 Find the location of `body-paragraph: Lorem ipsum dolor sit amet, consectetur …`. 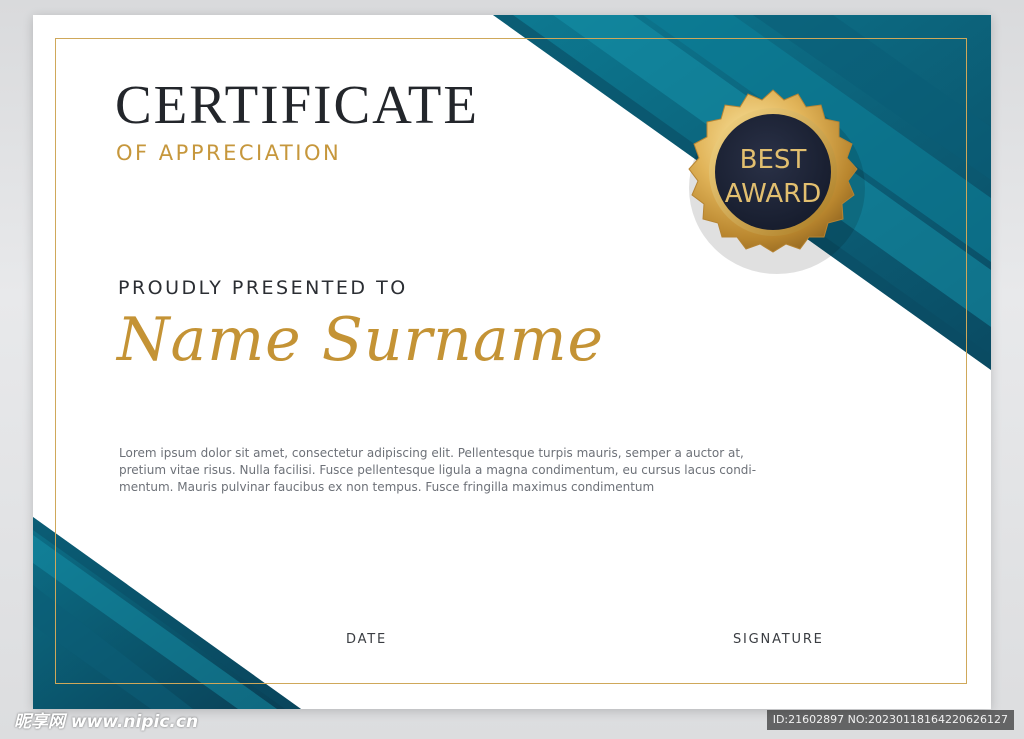

body-paragraph: Lorem ipsum dolor sit amet, consectetur … is located at coordinates (459, 470).